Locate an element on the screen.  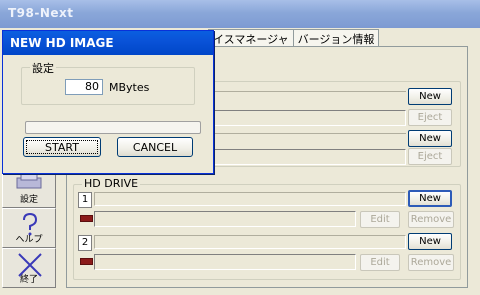
size-settings-group: 設定 is located at coordinates (108, 82).